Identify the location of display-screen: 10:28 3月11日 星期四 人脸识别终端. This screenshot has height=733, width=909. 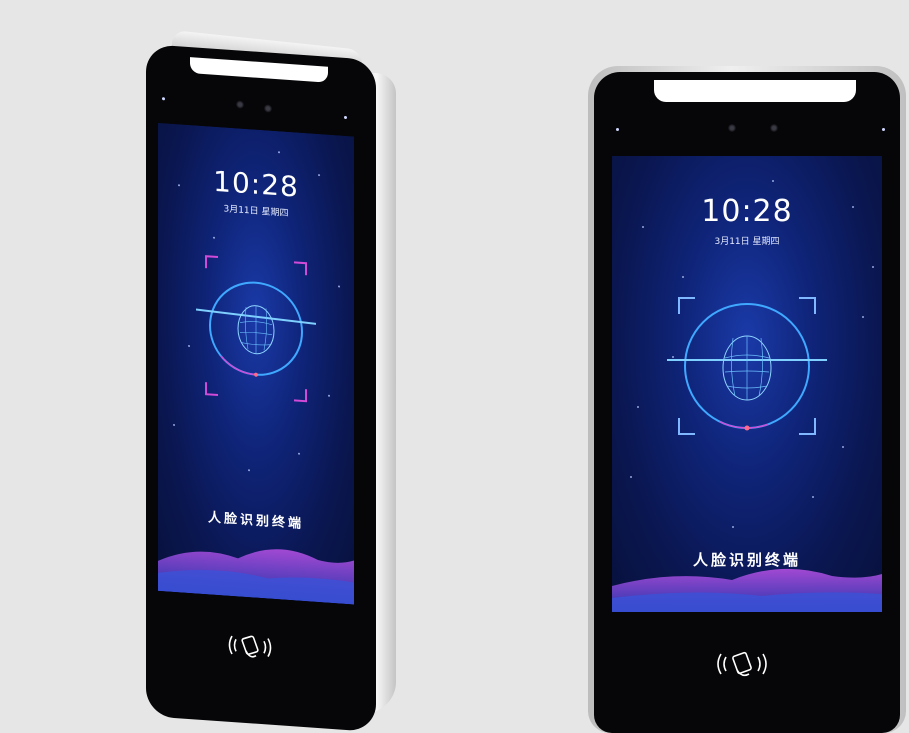
(256, 363).